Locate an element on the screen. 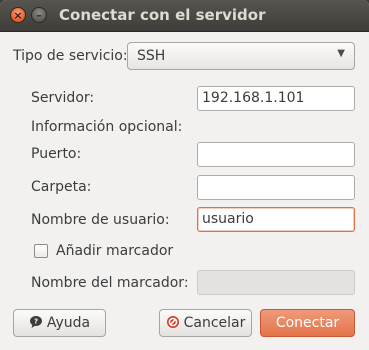  chevron-down-icon: ▼ is located at coordinates (341, 53).